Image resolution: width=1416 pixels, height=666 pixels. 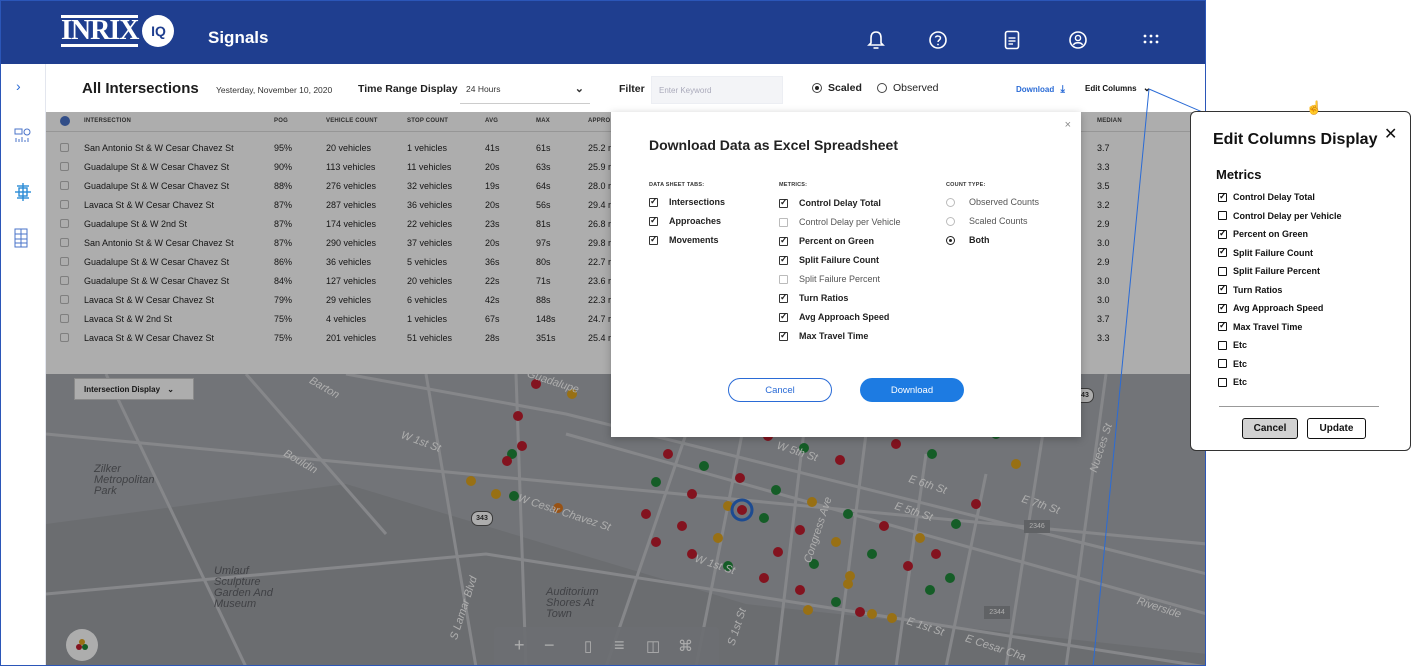 I want to click on column-option-label: Control Delay per Vehicle, so click(x=1287, y=215).